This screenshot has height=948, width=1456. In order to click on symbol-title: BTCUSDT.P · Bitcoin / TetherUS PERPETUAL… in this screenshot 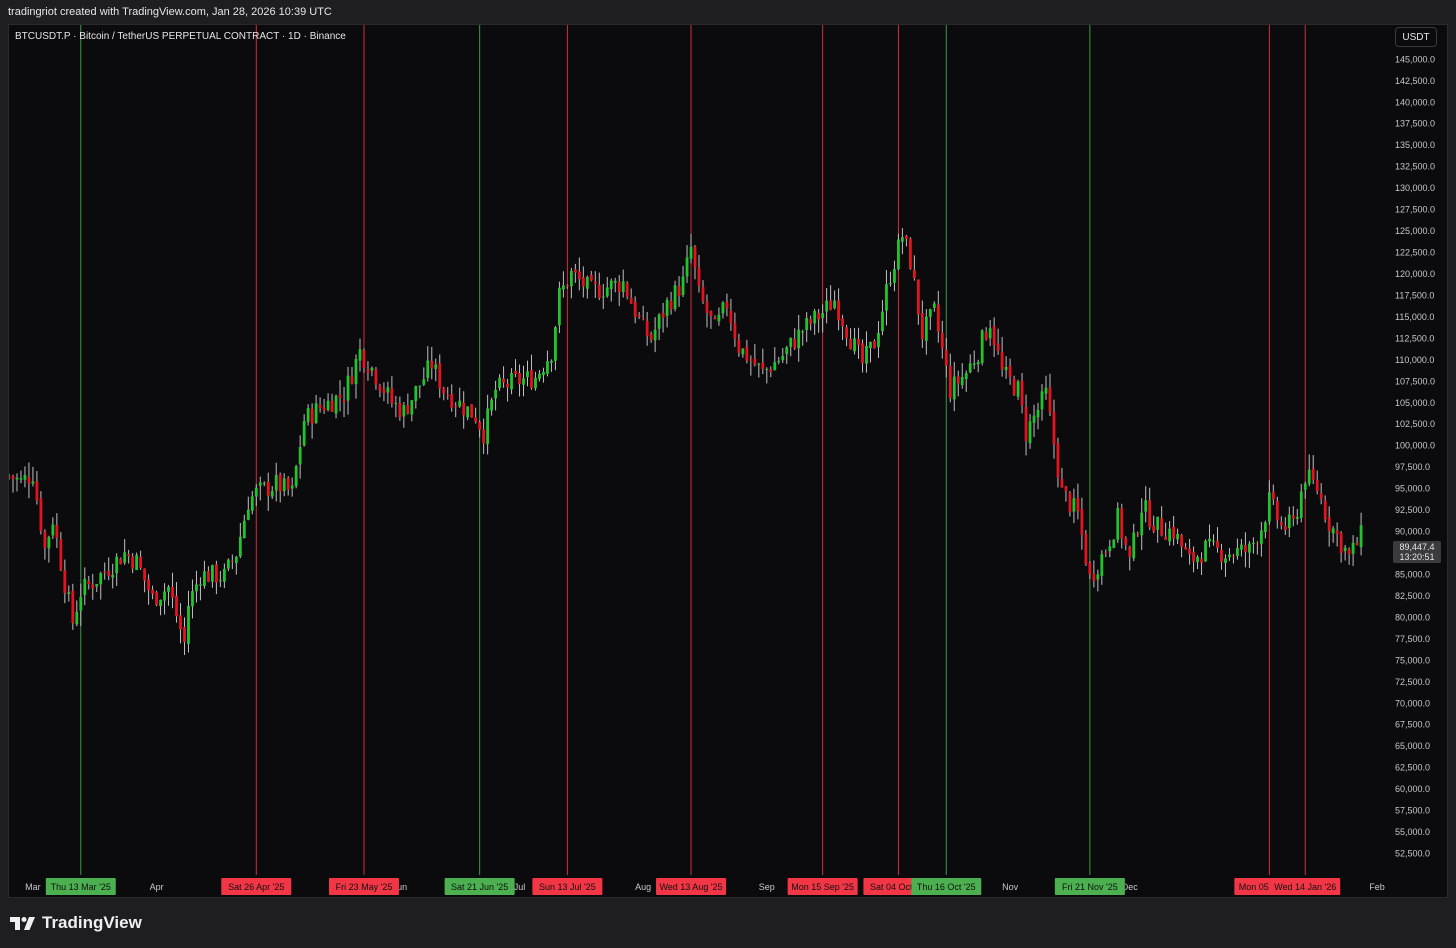, I will do `click(180, 36)`.